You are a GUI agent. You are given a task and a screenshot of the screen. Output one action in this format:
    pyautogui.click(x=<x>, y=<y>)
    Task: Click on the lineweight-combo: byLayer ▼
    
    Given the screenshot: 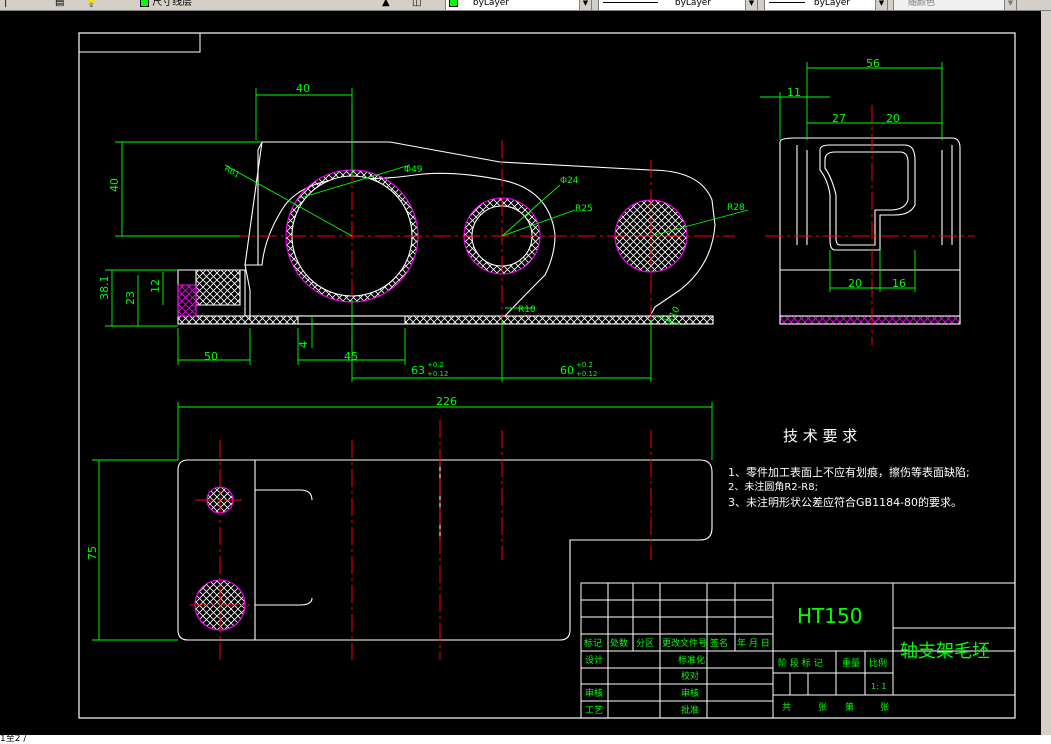 What is the action you would take?
    pyautogui.click(x=826, y=5)
    